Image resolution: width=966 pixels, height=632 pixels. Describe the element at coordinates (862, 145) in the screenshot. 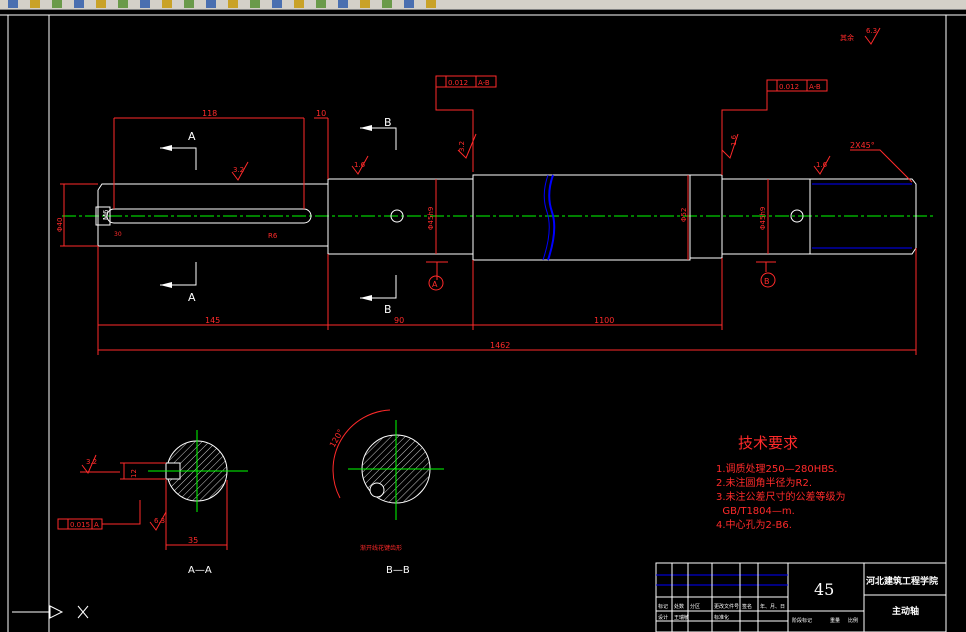

I see `chamfer-label: 2X45°` at that location.